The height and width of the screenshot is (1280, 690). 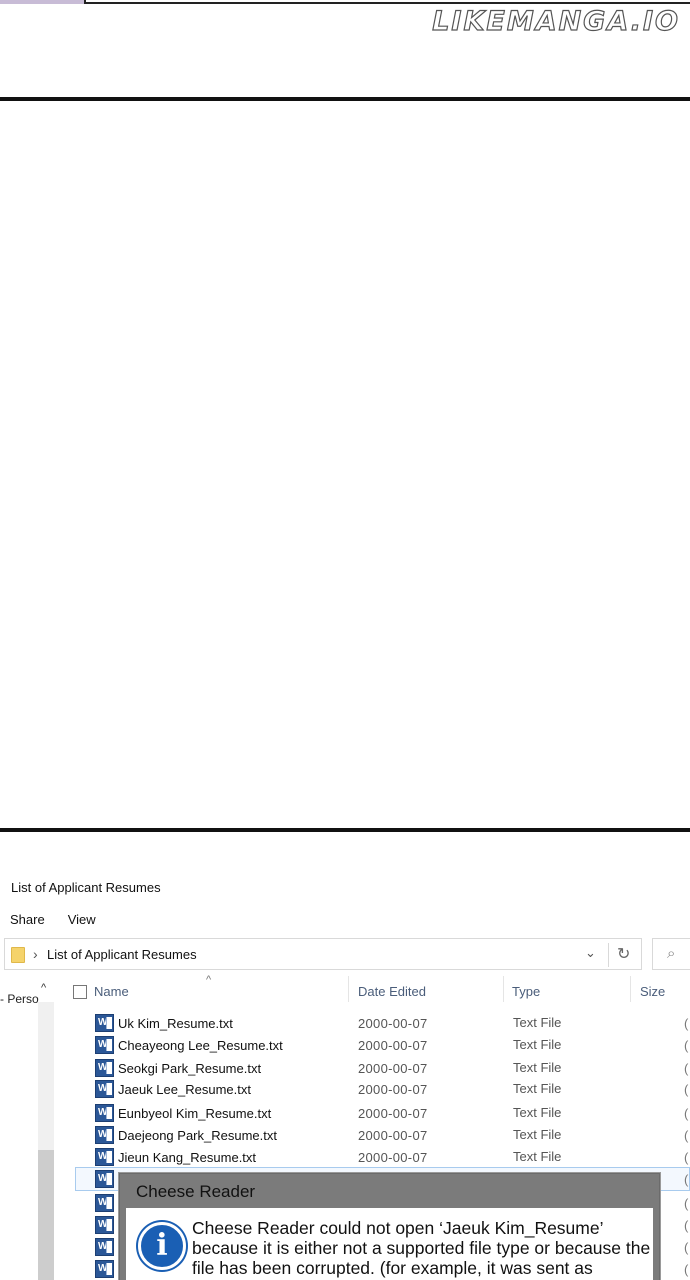 I want to click on address-bar: › List of Applicant Resumes ⌄ ↻, so click(x=323, y=954).